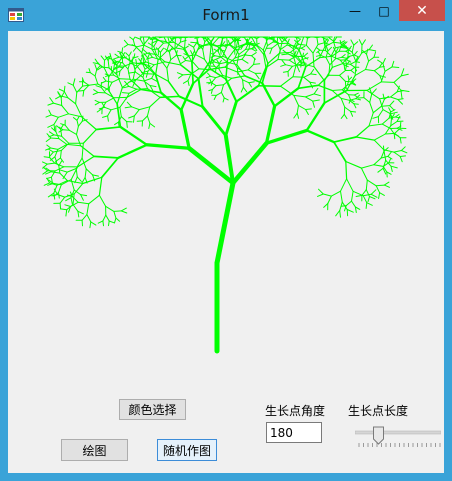 Image resolution: width=452 pixels, height=481 pixels. What do you see at coordinates (226, 15) in the screenshot?
I see `title-bar: Form1 — □ ✕` at bounding box center [226, 15].